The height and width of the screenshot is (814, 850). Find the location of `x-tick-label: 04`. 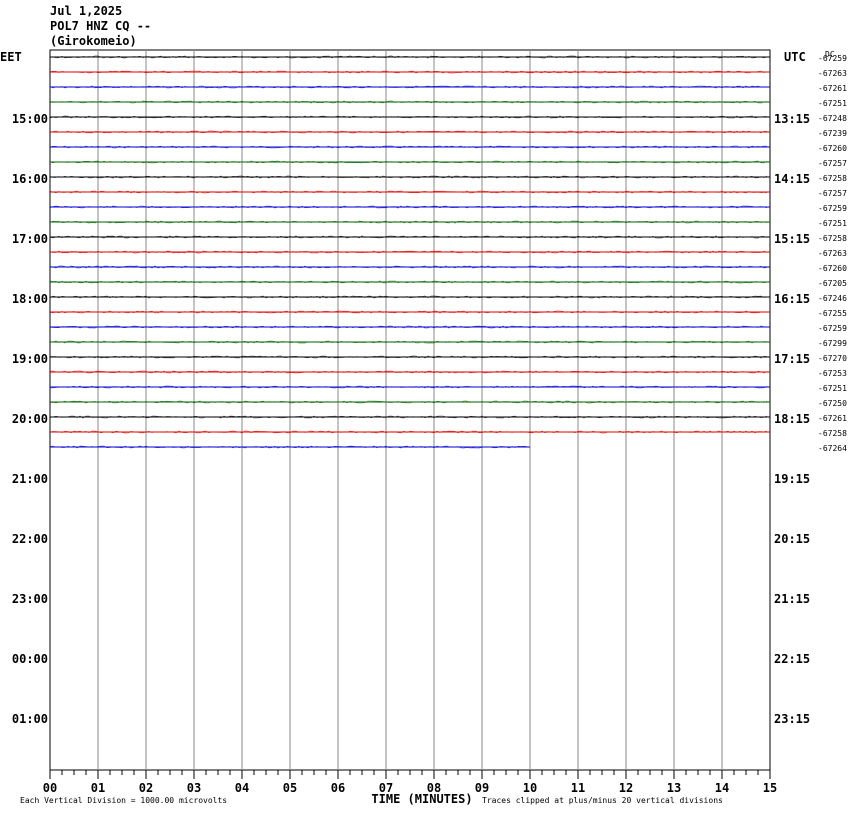

x-tick-label: 04 is located at coordinates (242, 788).